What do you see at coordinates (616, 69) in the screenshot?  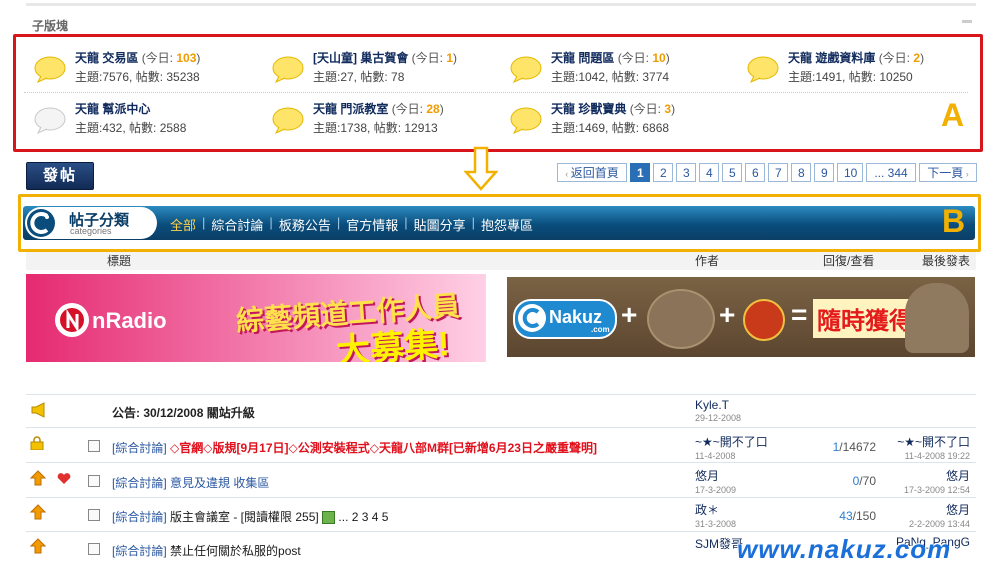 I see `subforum-item: 天龍 問題區 (今日: 10) 主題:1042, 帖數: 3774` at bounding box center [616, 69].